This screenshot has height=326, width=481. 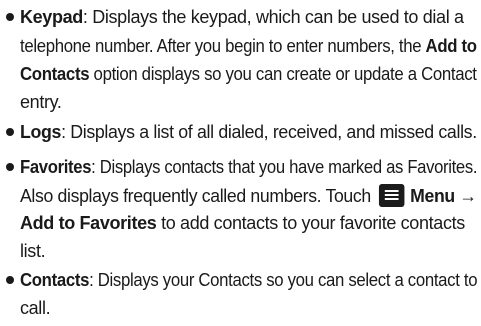 I want to click on menu-arrow-label: Menu →, so click(x=443, y=196).